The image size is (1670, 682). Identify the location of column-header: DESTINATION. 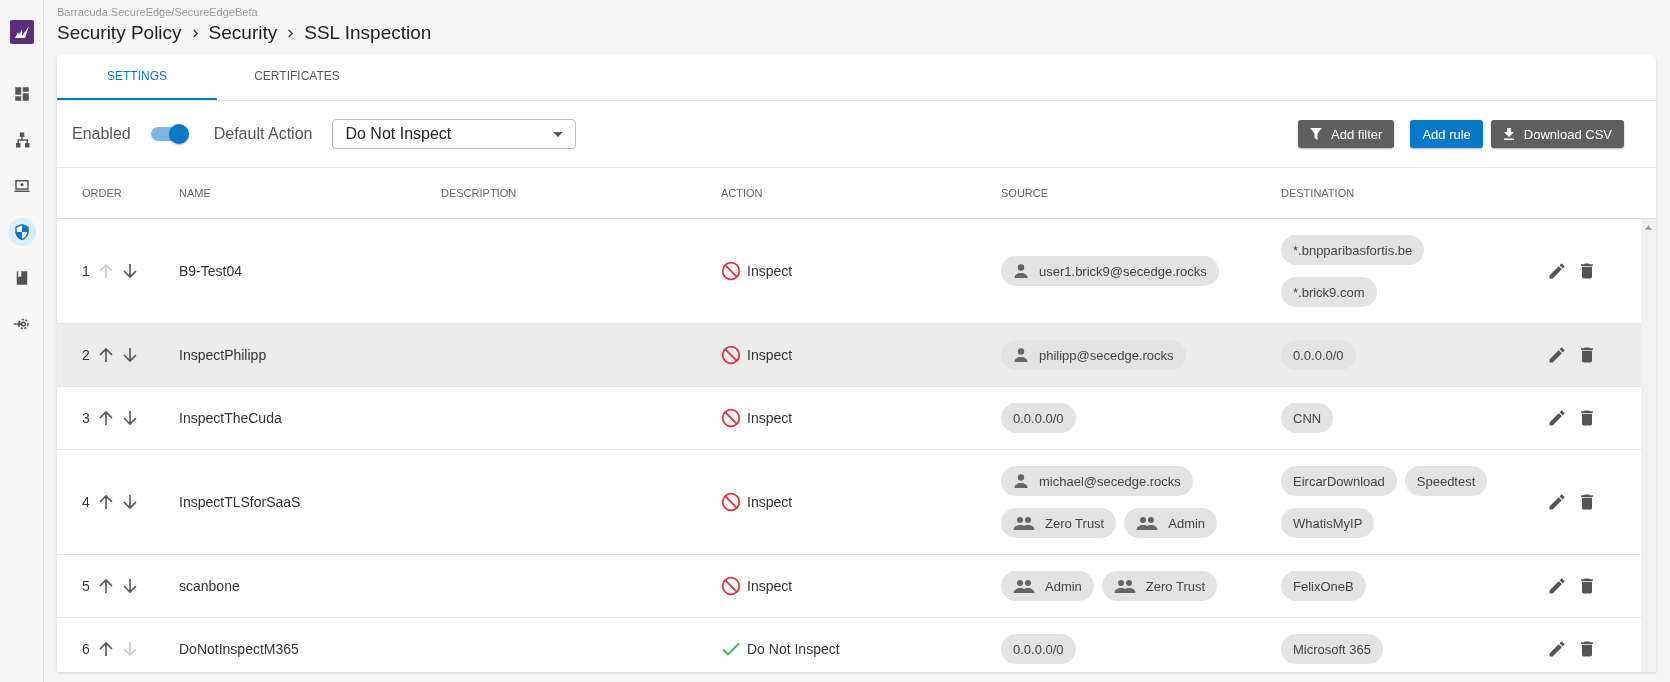
(1318, 193).